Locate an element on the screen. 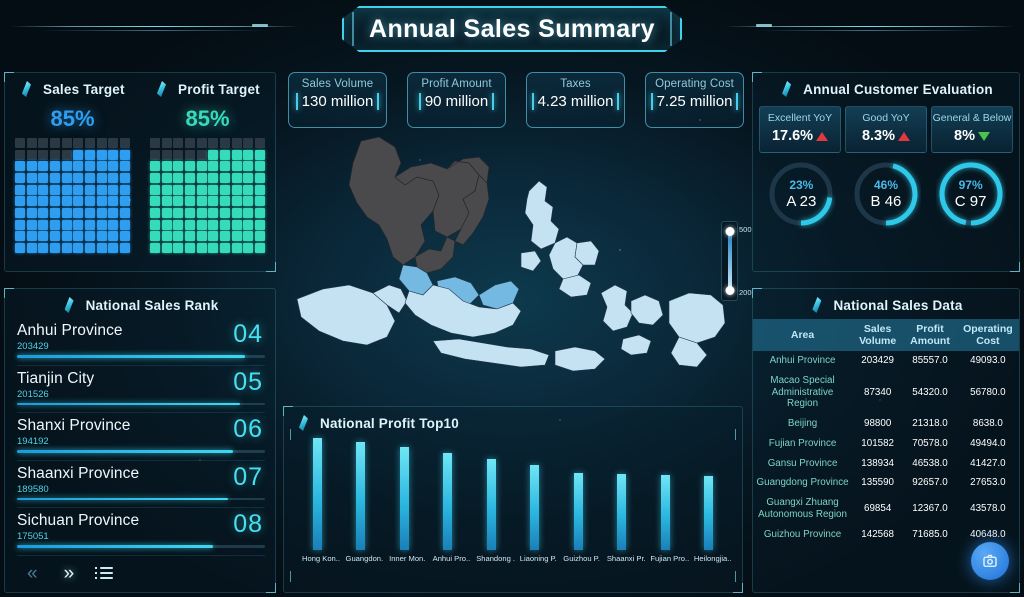 The image size is (1024, 597). kpi-card-operating-cost: Operating Cost 7.25 million is located at coordinates (694, 100).